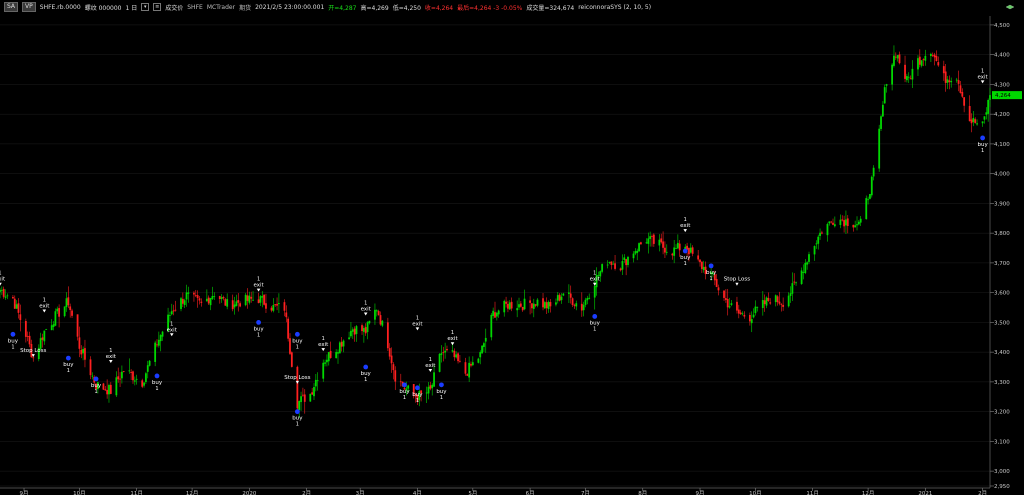 The image size is (1024, 495). I want to click on time-tick-label: 9月, so click(700, 492).